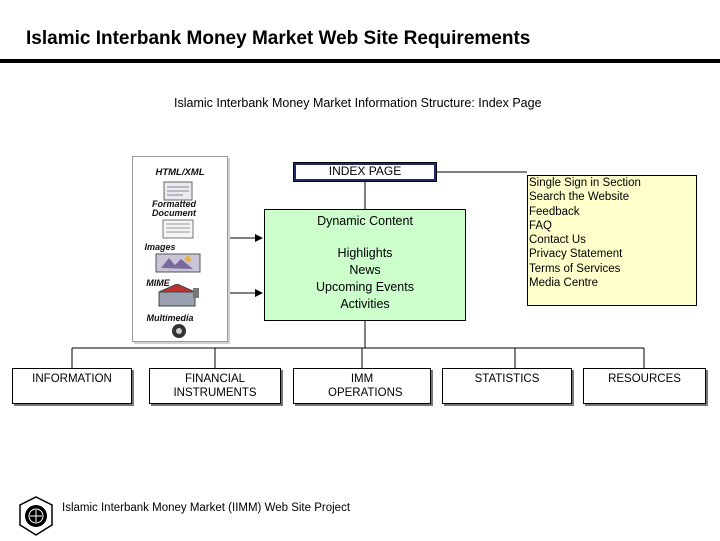  What do you see at coordinates (365, 253) in the screenshot?
I see `dynamic-item-highlights: Highlights` at bounding box center [365, 253].